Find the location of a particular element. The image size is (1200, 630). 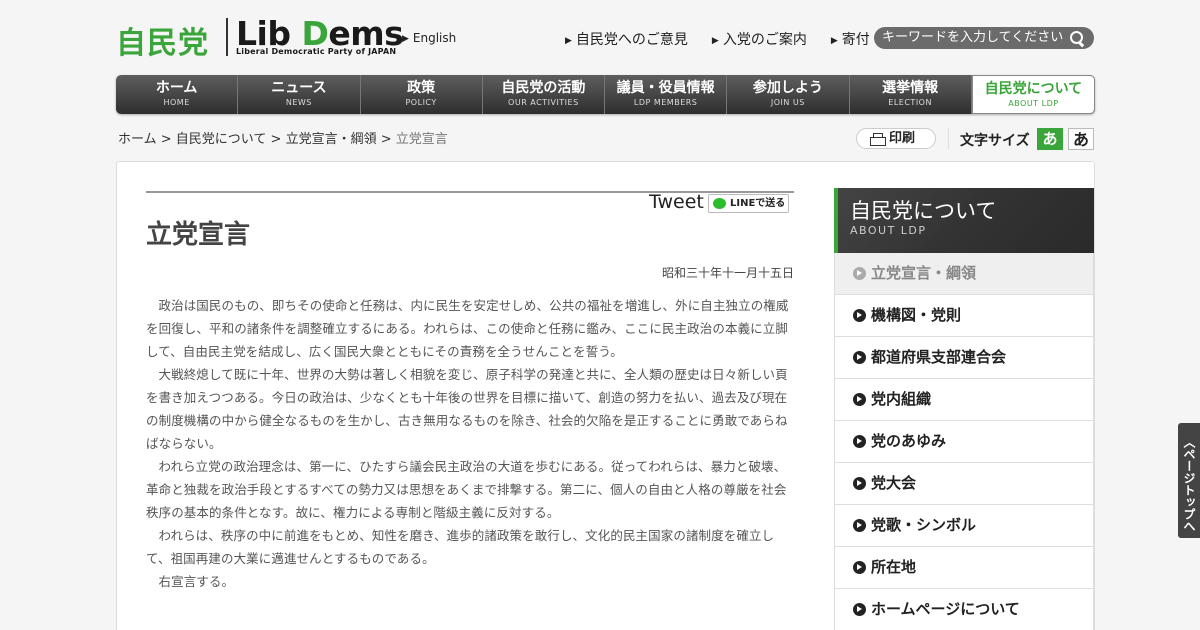

tweet-button: Tweet is located at coordinates (676, 202).